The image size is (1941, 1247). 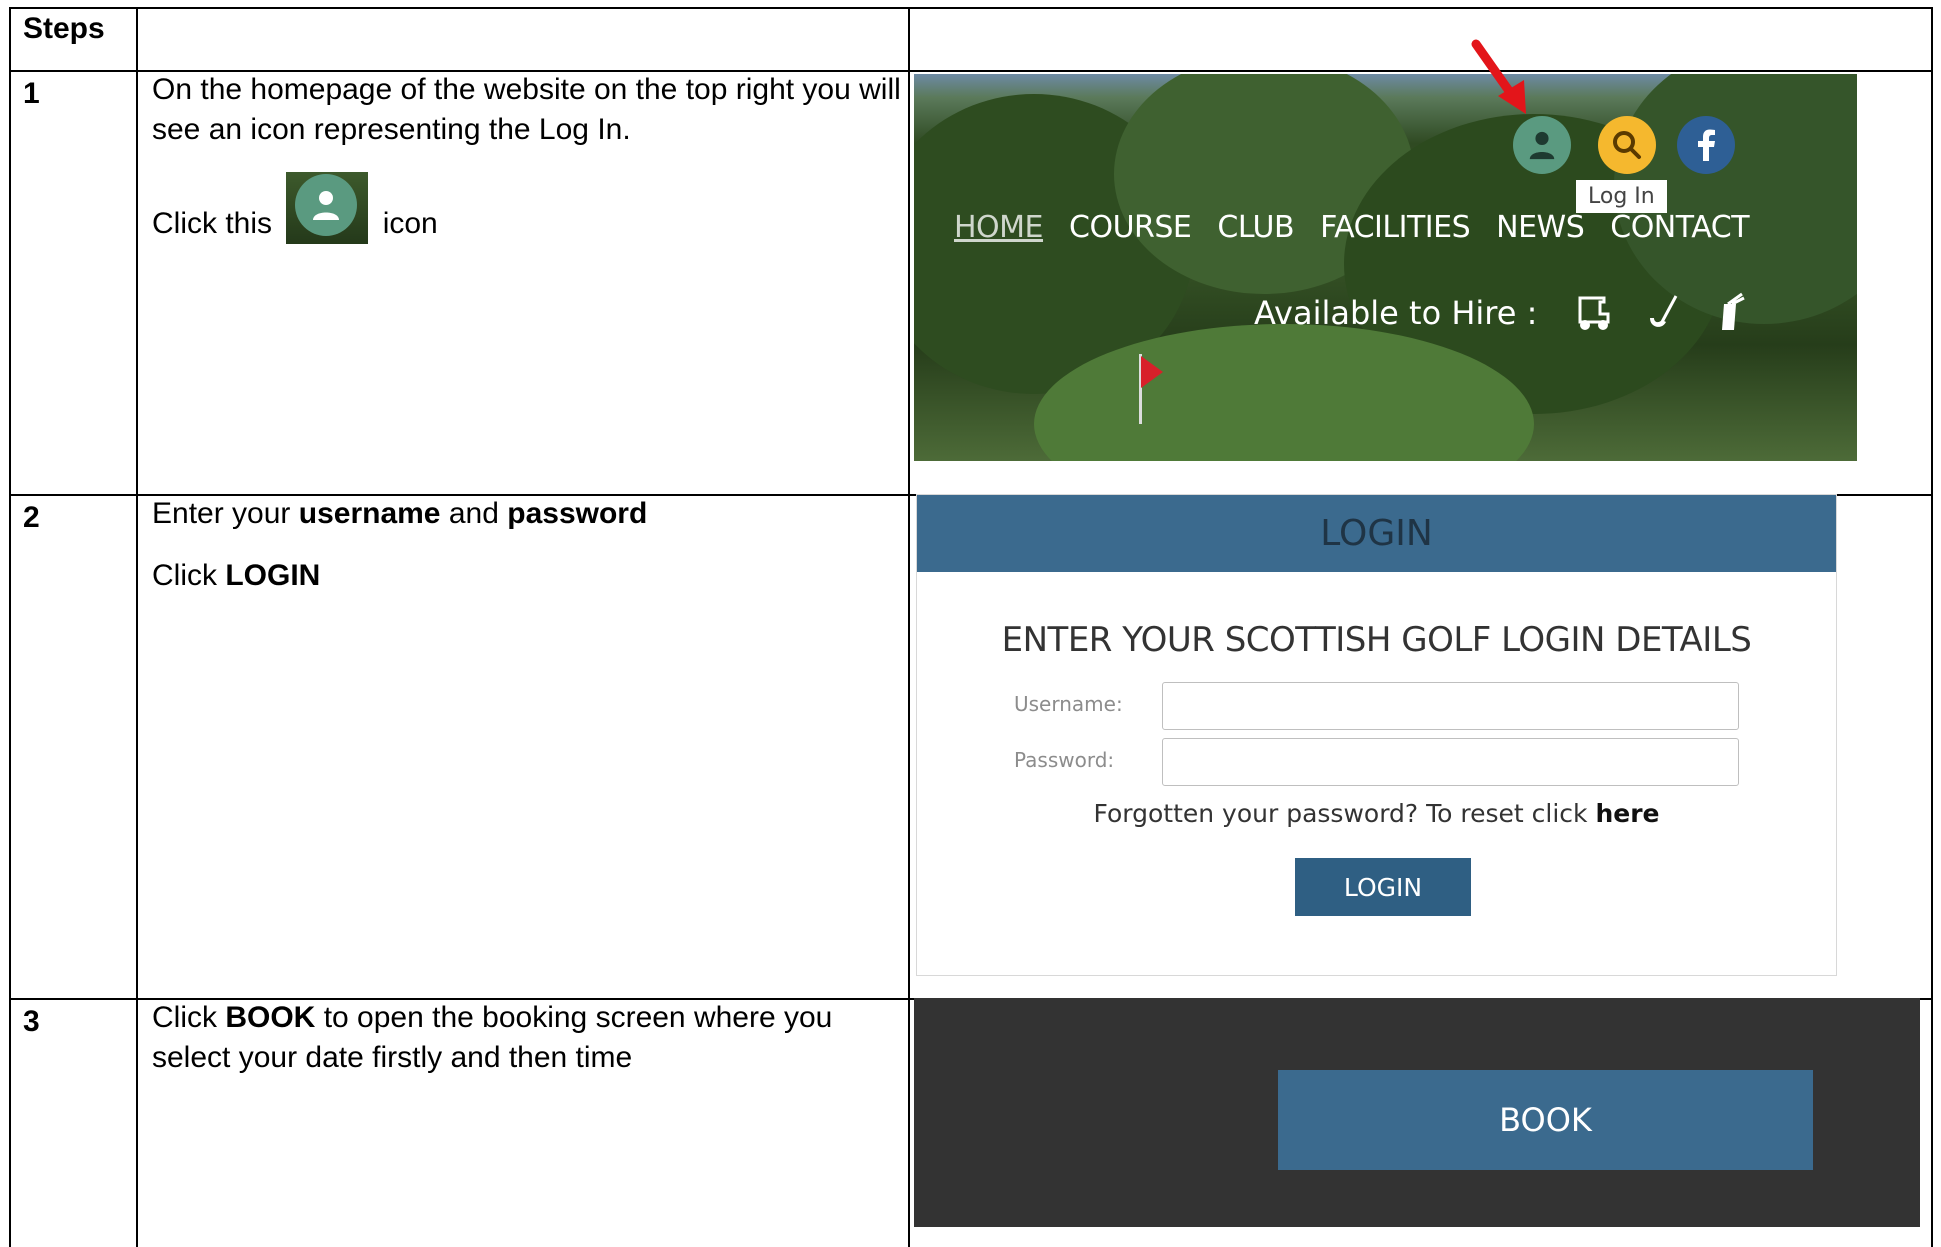 I want to click on forgot-password-prefix: Forgotten your password? To reset click, so click(x=1340, y=813).